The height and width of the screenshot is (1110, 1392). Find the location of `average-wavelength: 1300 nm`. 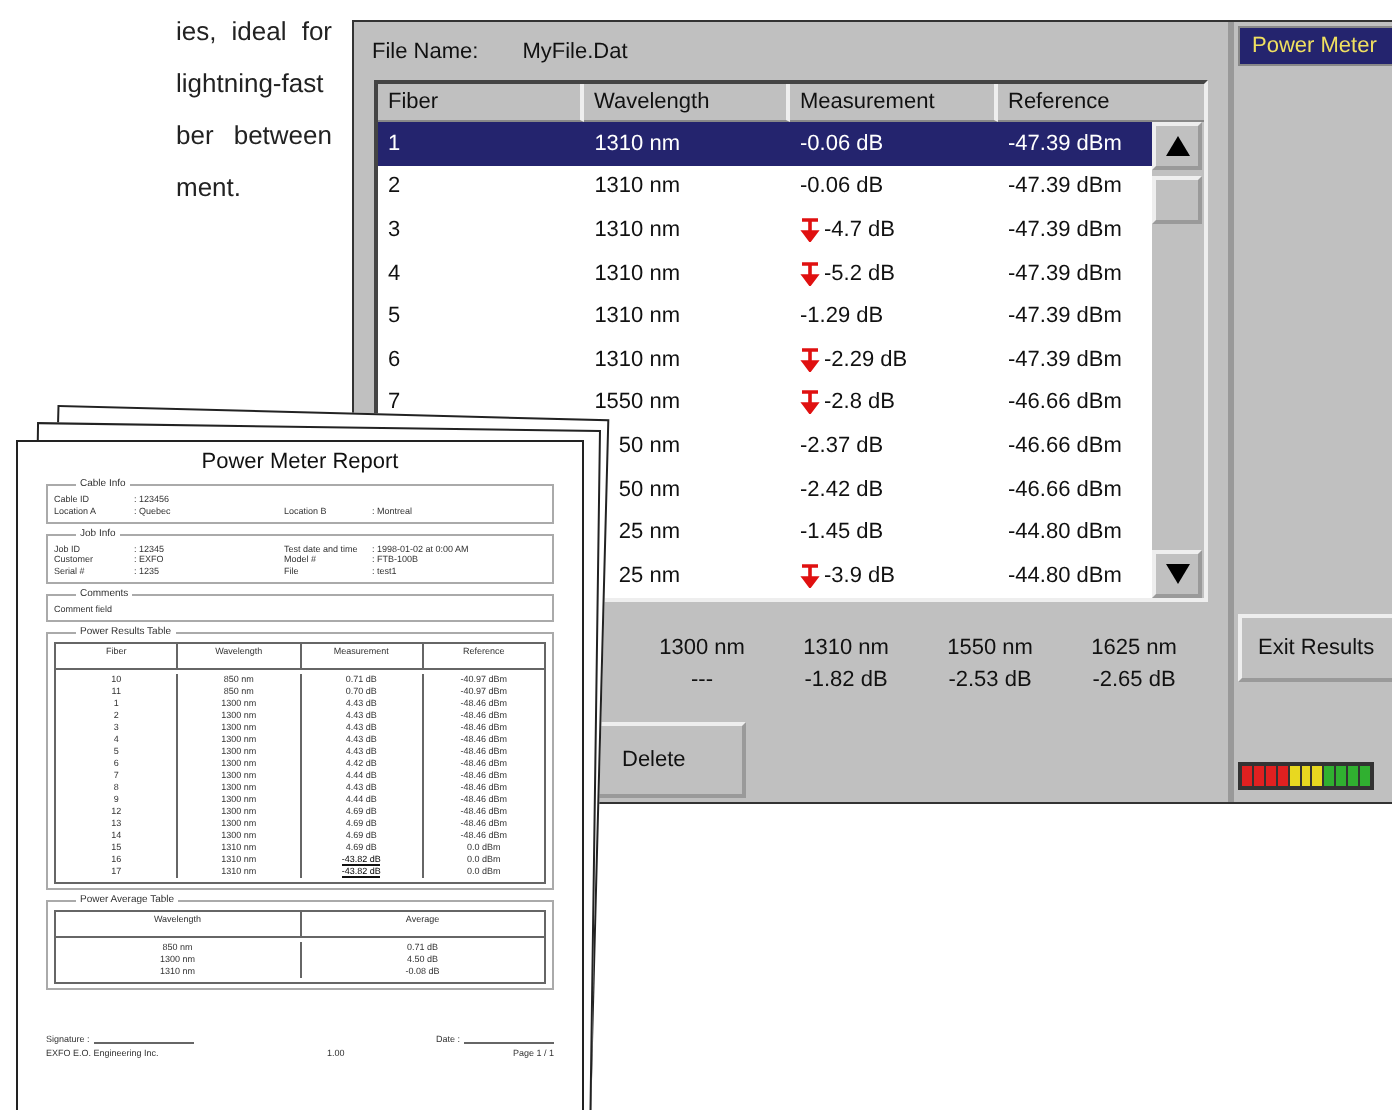

average-wavelength: 1300 nm is located at coordinates (702, 647).